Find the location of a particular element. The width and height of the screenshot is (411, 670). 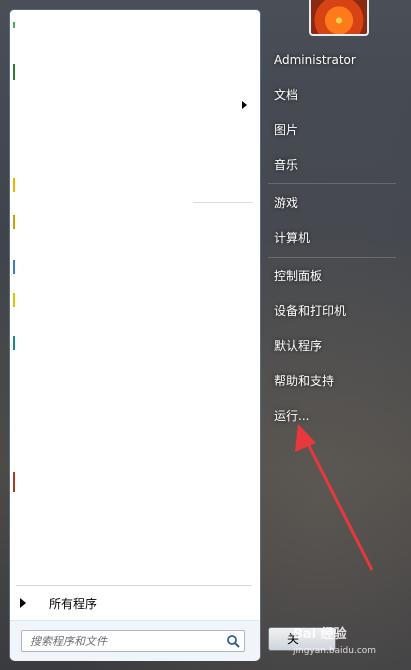

search-icon is located at coordinates (233, 641).